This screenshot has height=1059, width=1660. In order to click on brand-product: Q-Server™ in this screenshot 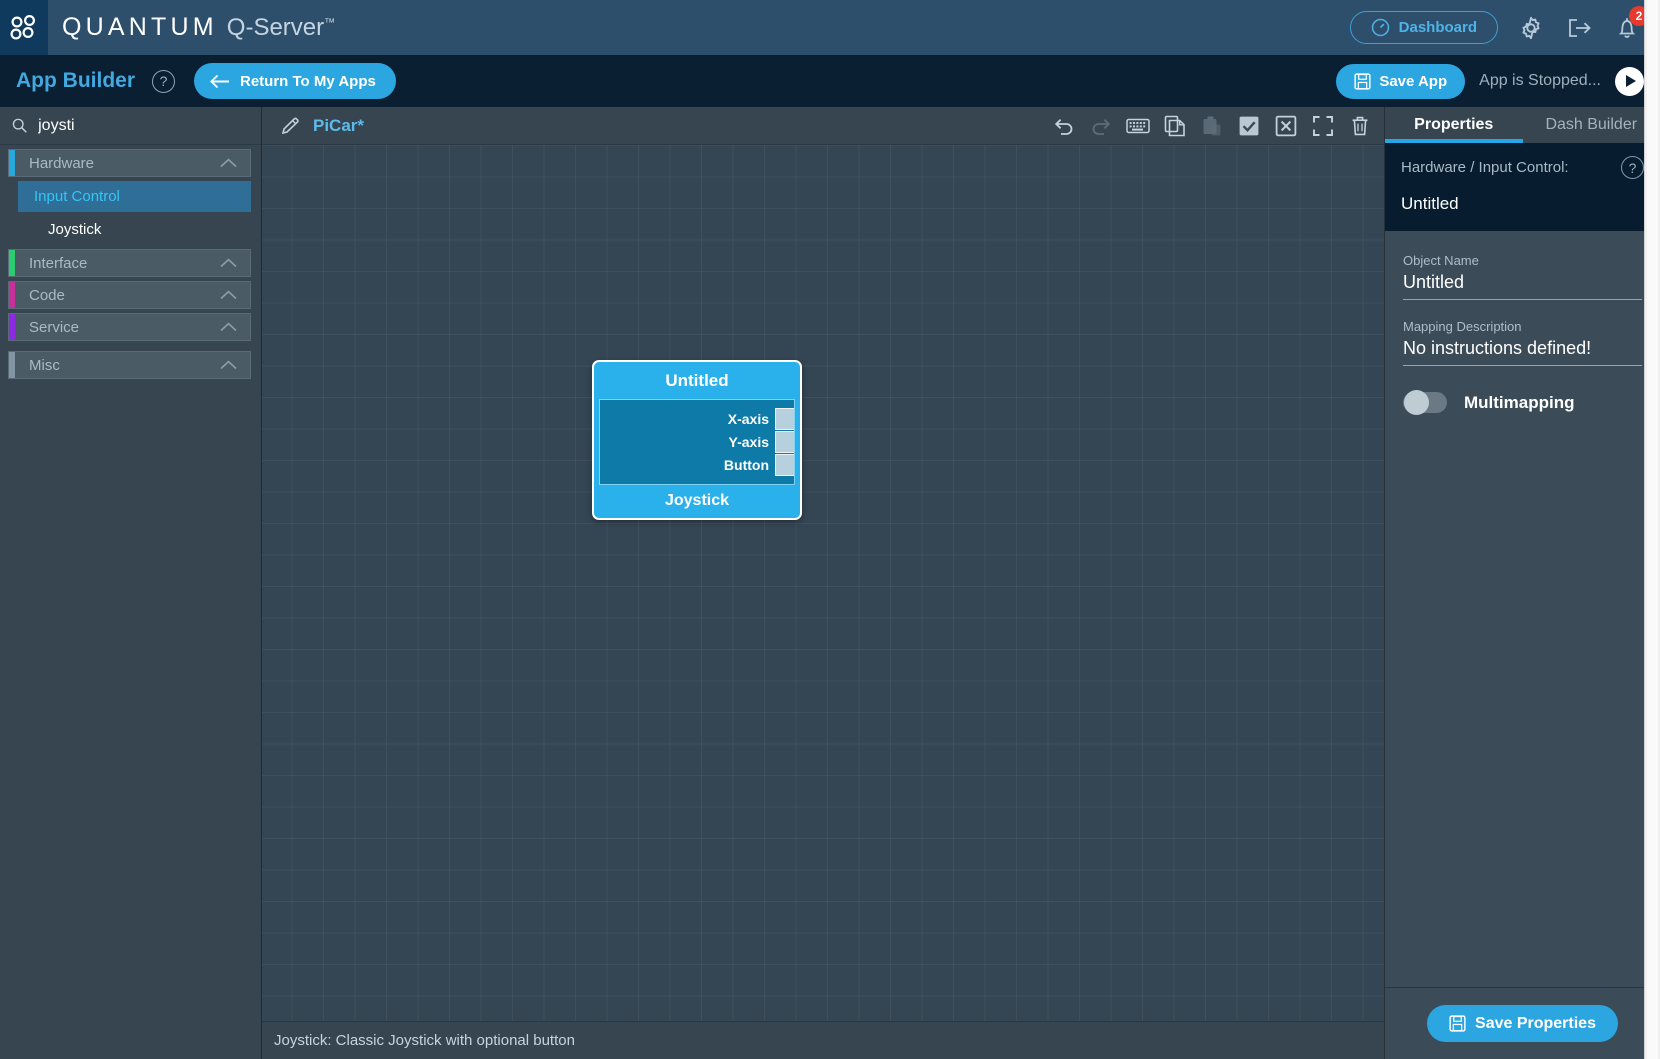, I will do `click(281, 27)`.